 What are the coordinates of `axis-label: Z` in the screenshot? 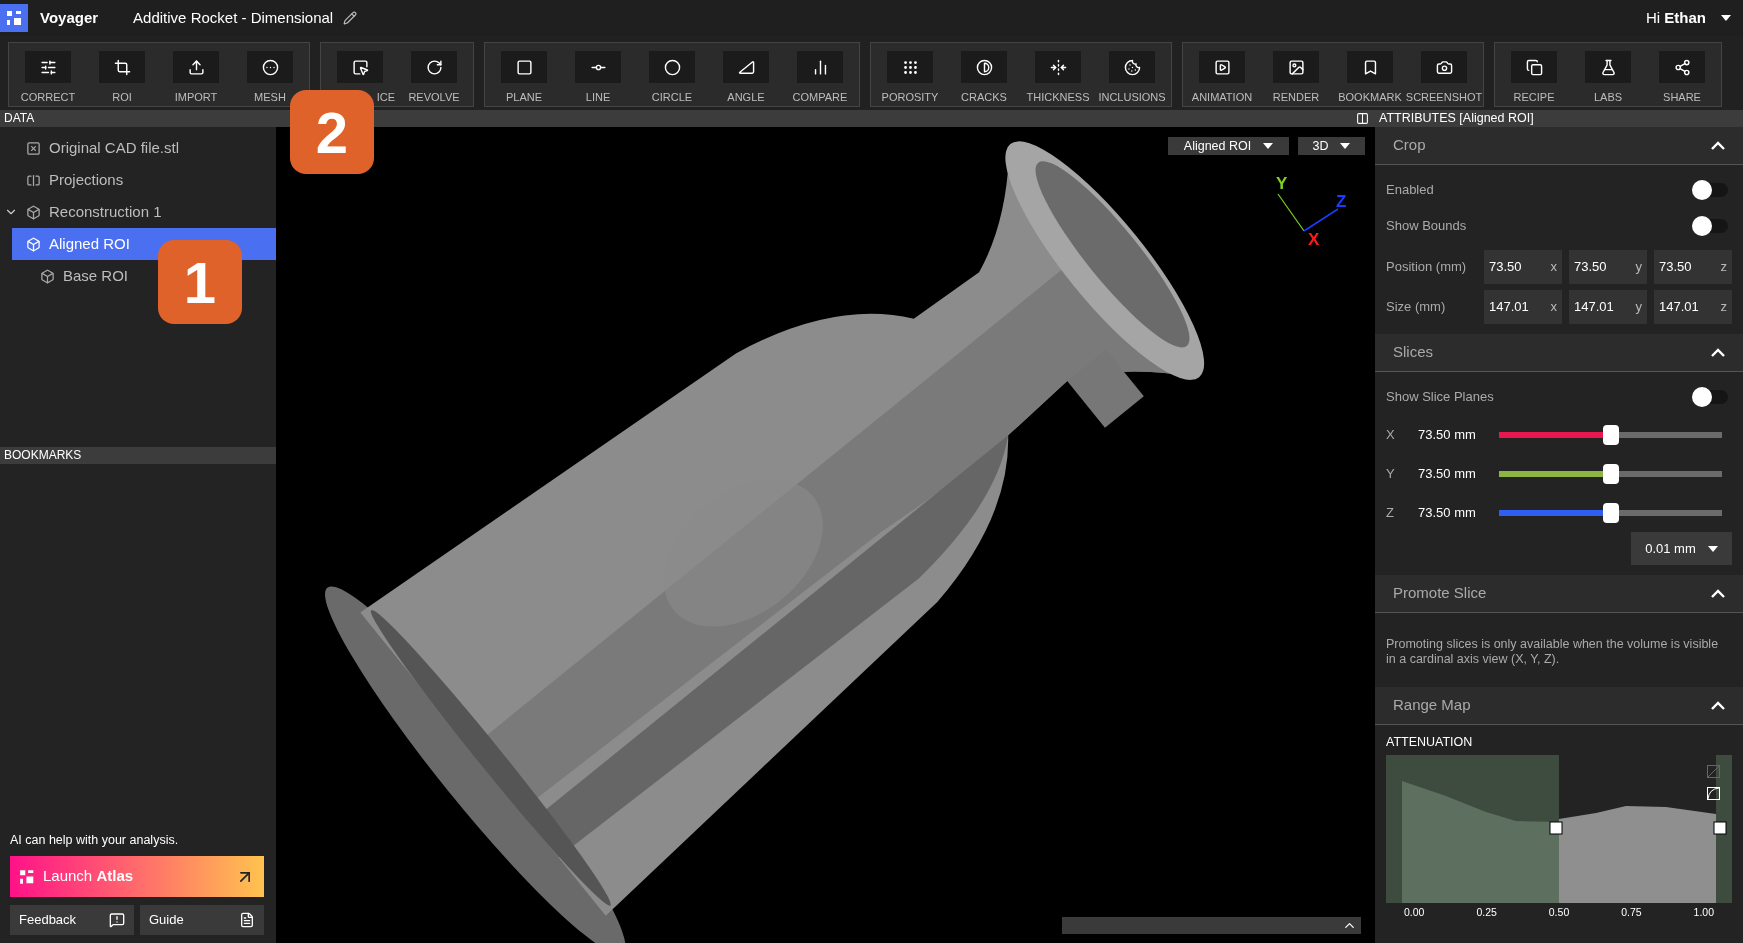 It's located at (1390, 512).